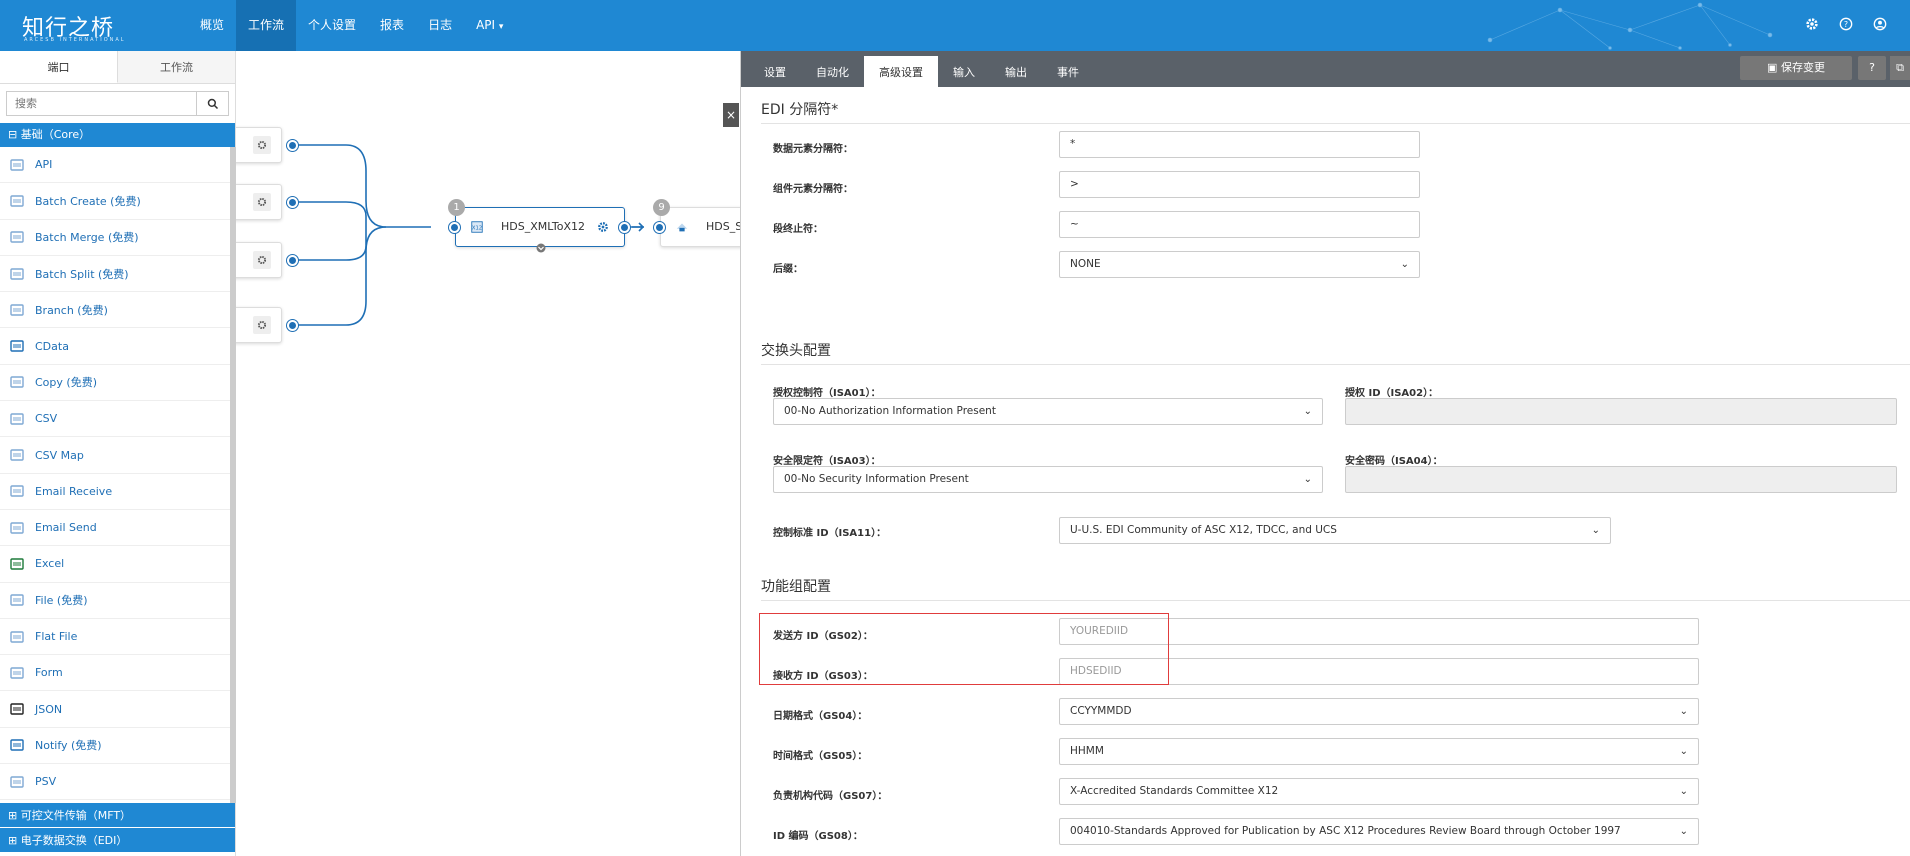 The height and width of the screenshot is (856, 1910). Describe the element at coordinates (1239, 224) in the screenshot. I see `segment-terminator-input: ~` at that location.